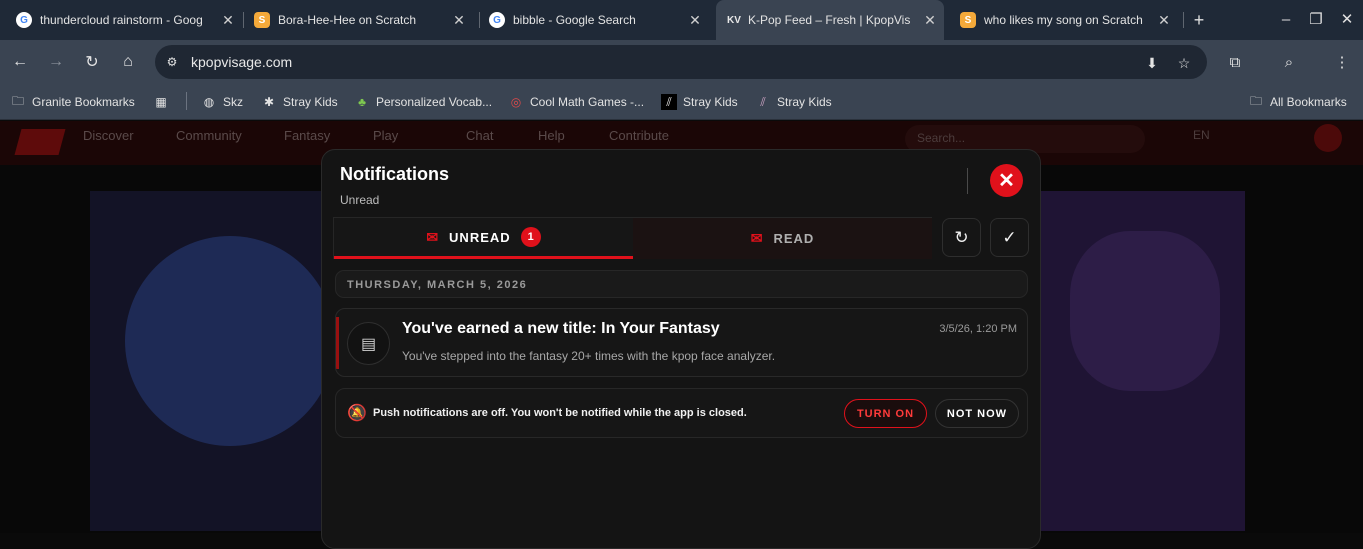 The height and width of the screenshot is (549, 1363). I want to click on nav-contribute: Contribute, so click(639, 135).